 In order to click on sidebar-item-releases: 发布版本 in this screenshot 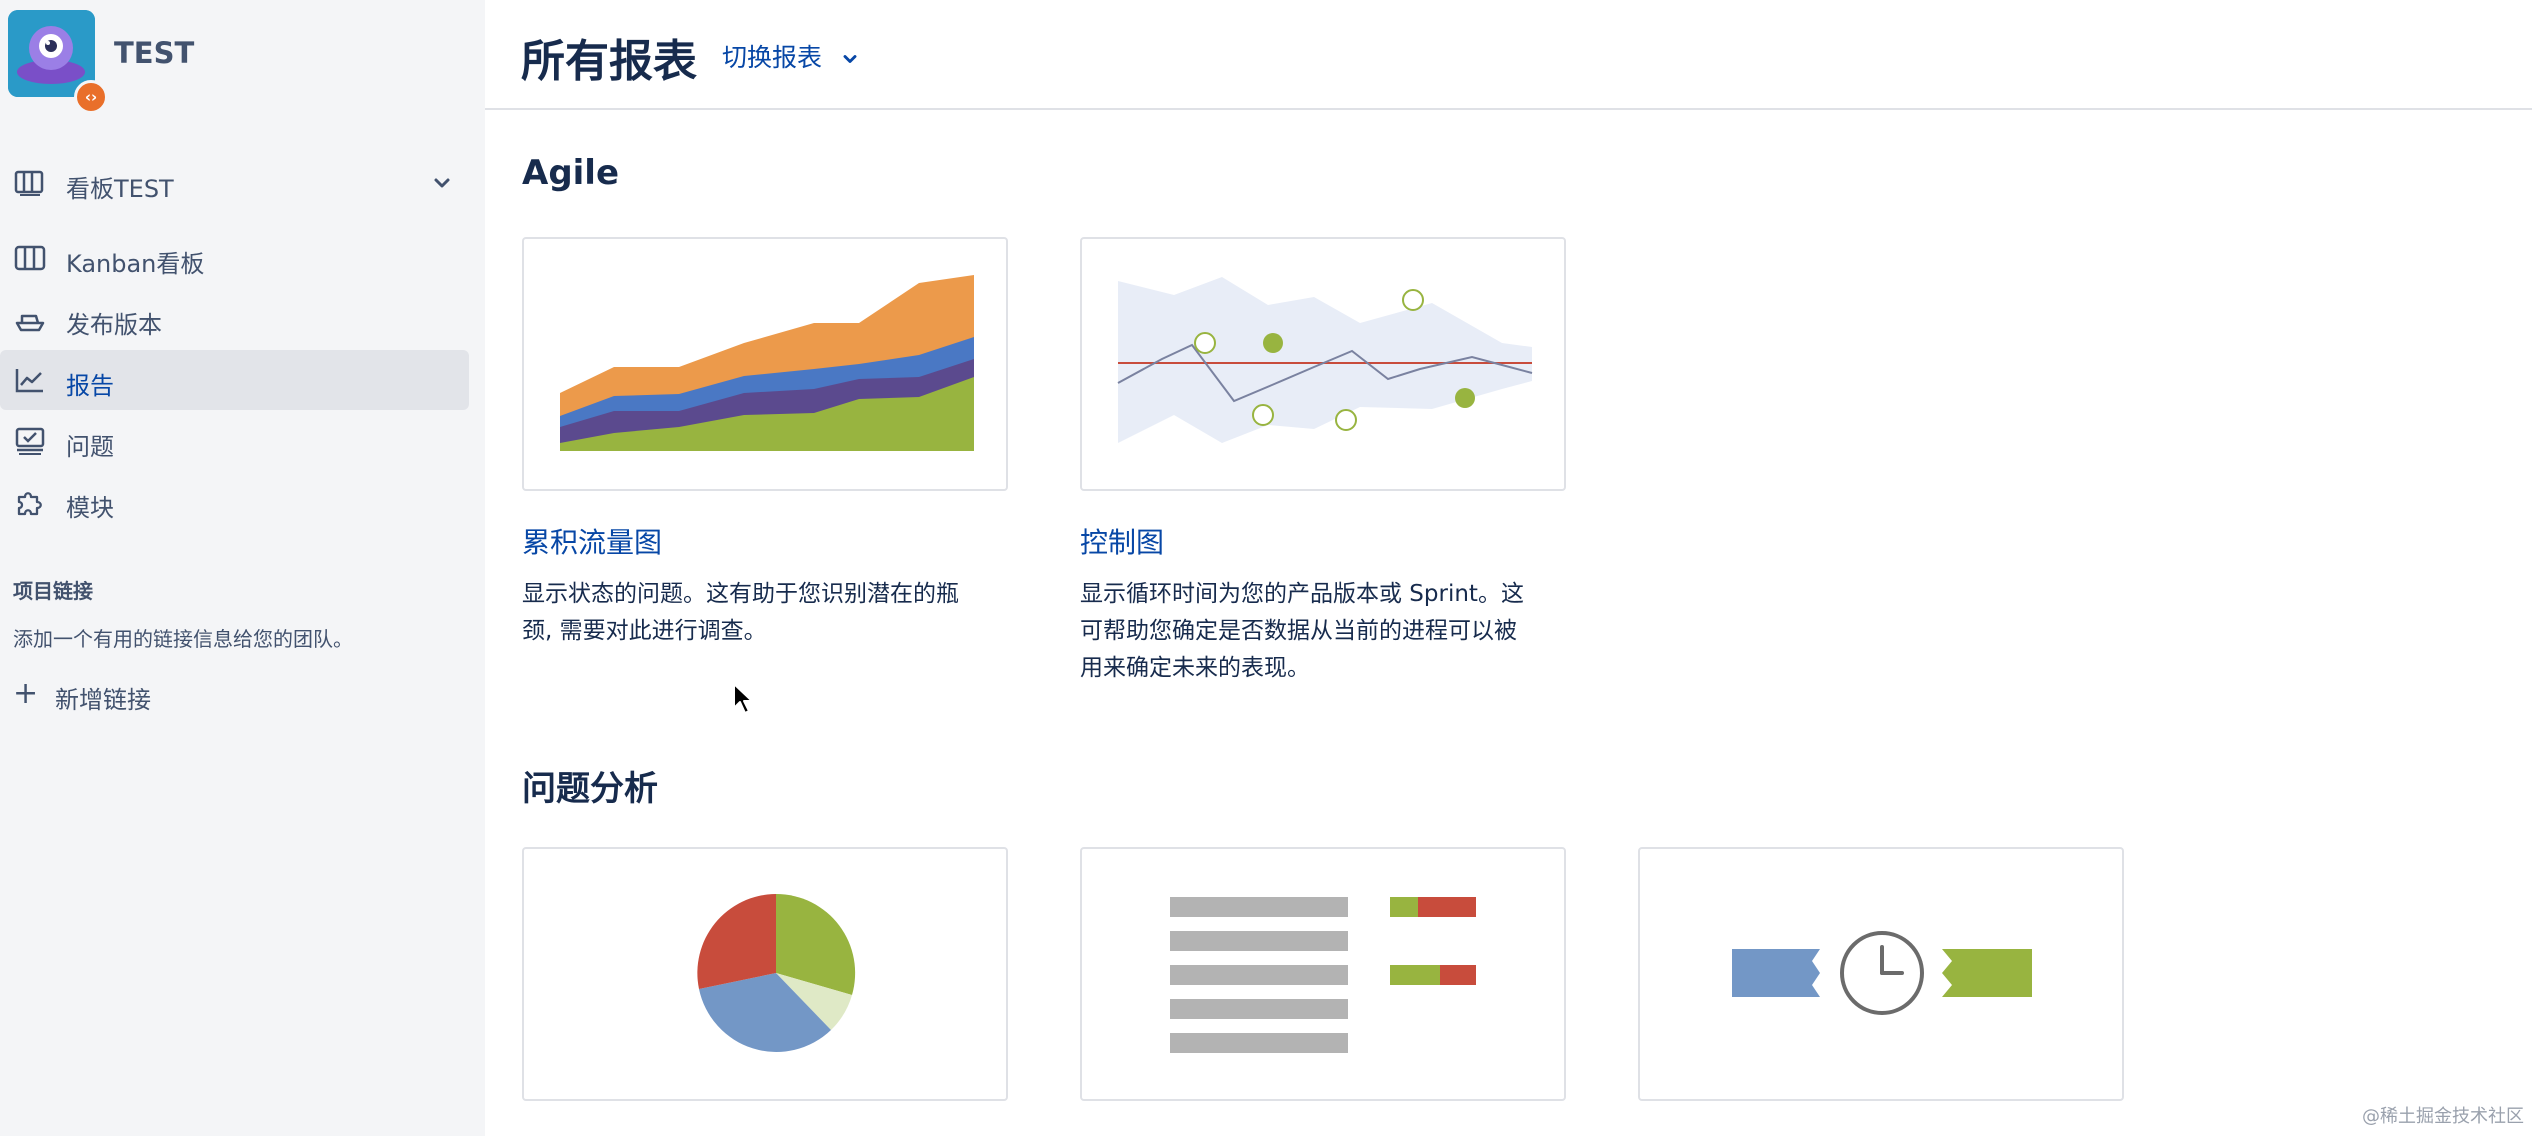, I will do `click(234, 319)`.